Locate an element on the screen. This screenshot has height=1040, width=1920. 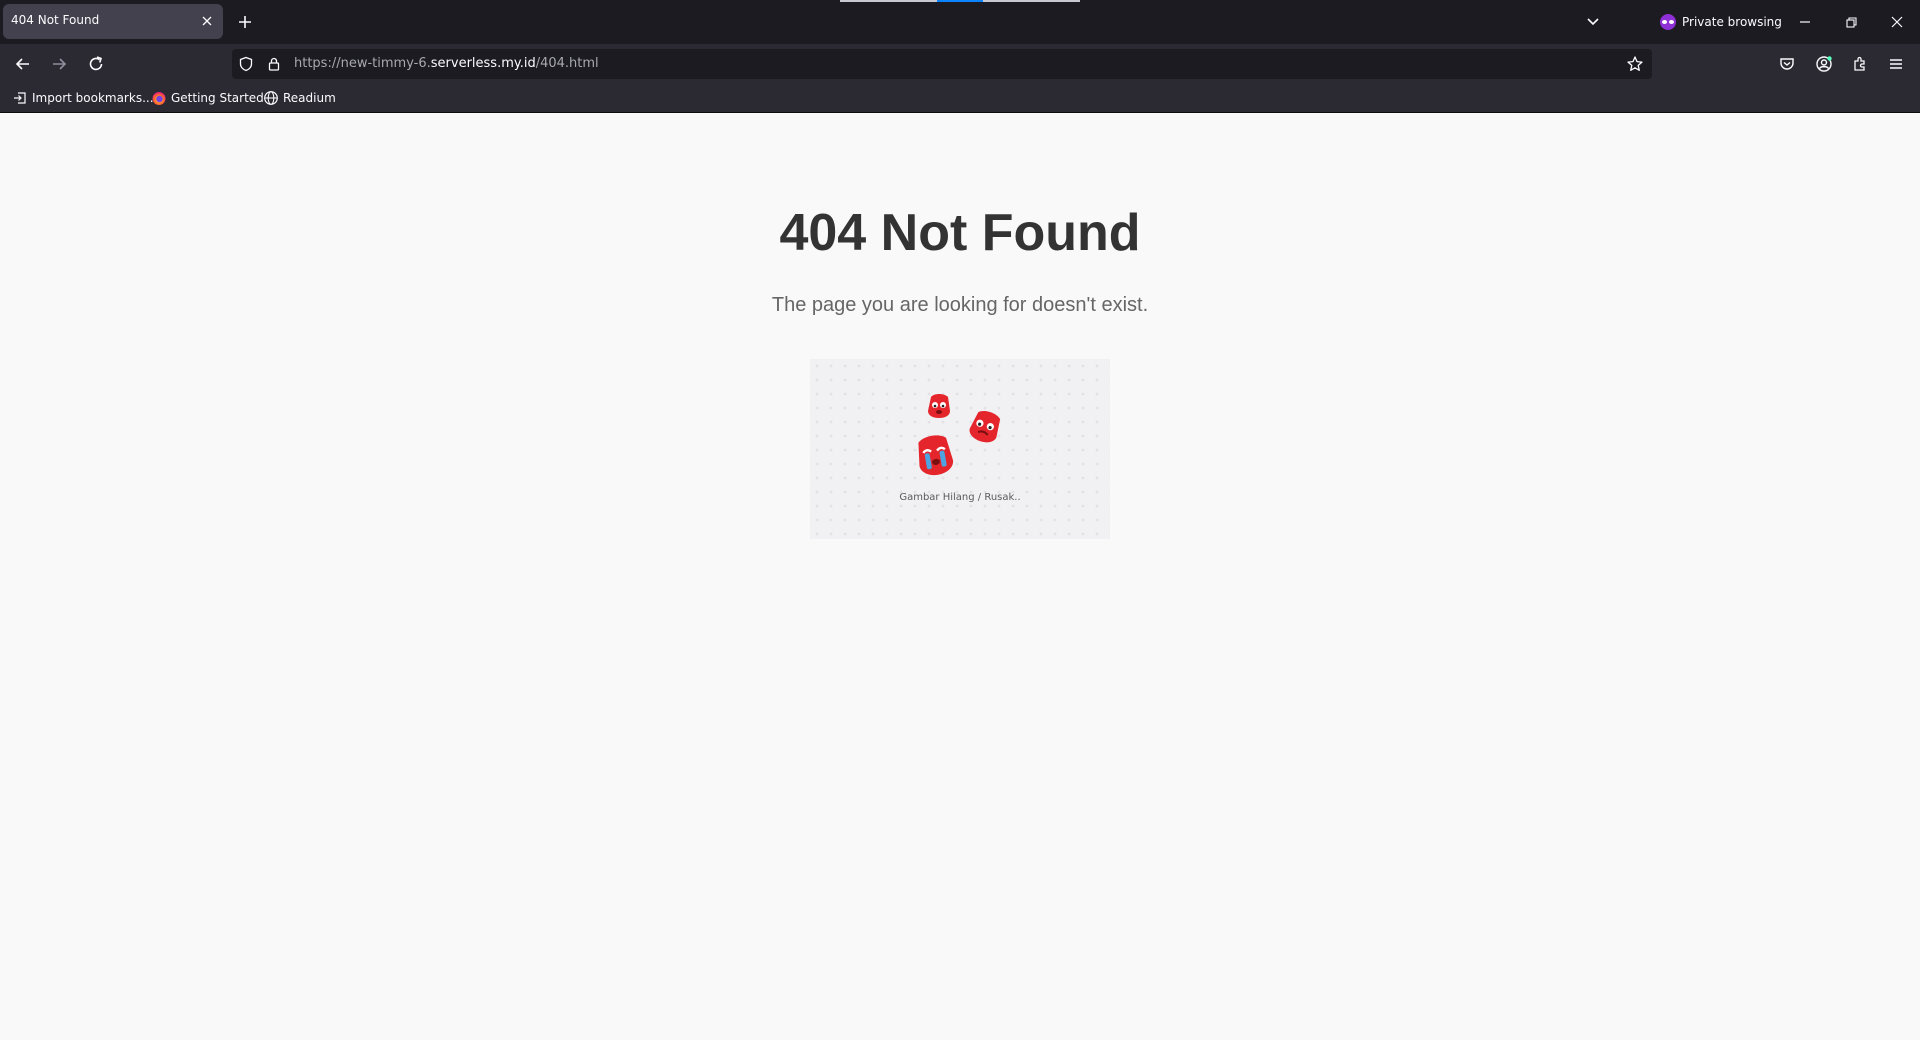
broken-image-placeholder: Gambar Hilang / Rusak.. is located at coordinates (960, 449).